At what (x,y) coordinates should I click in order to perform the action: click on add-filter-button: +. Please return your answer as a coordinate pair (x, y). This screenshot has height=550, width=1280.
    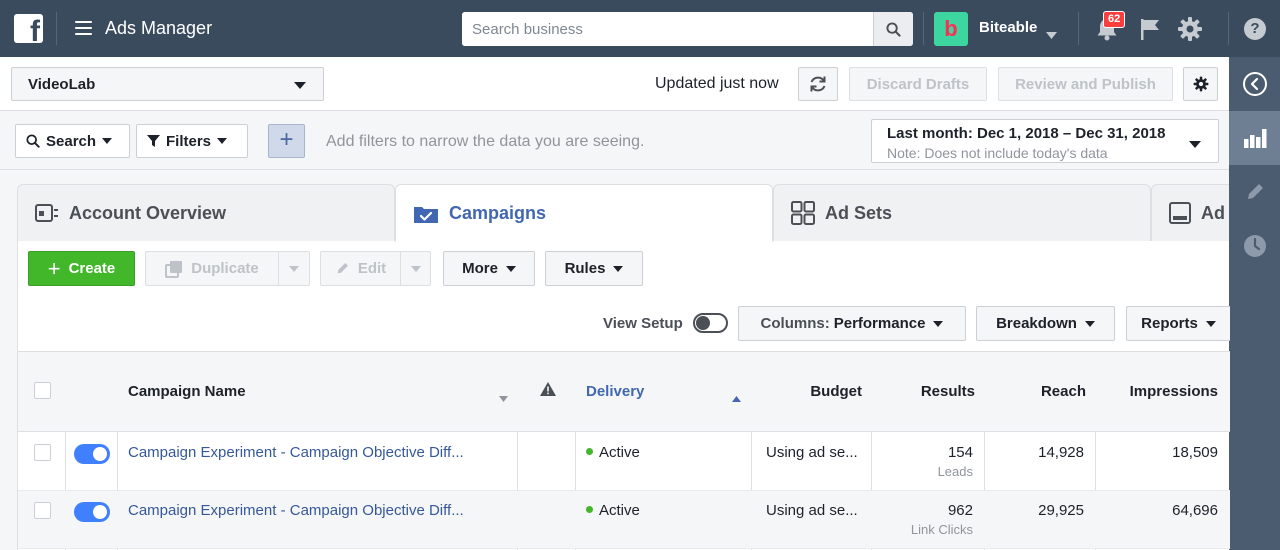
    Looking at the image, I should click on (286, 141).